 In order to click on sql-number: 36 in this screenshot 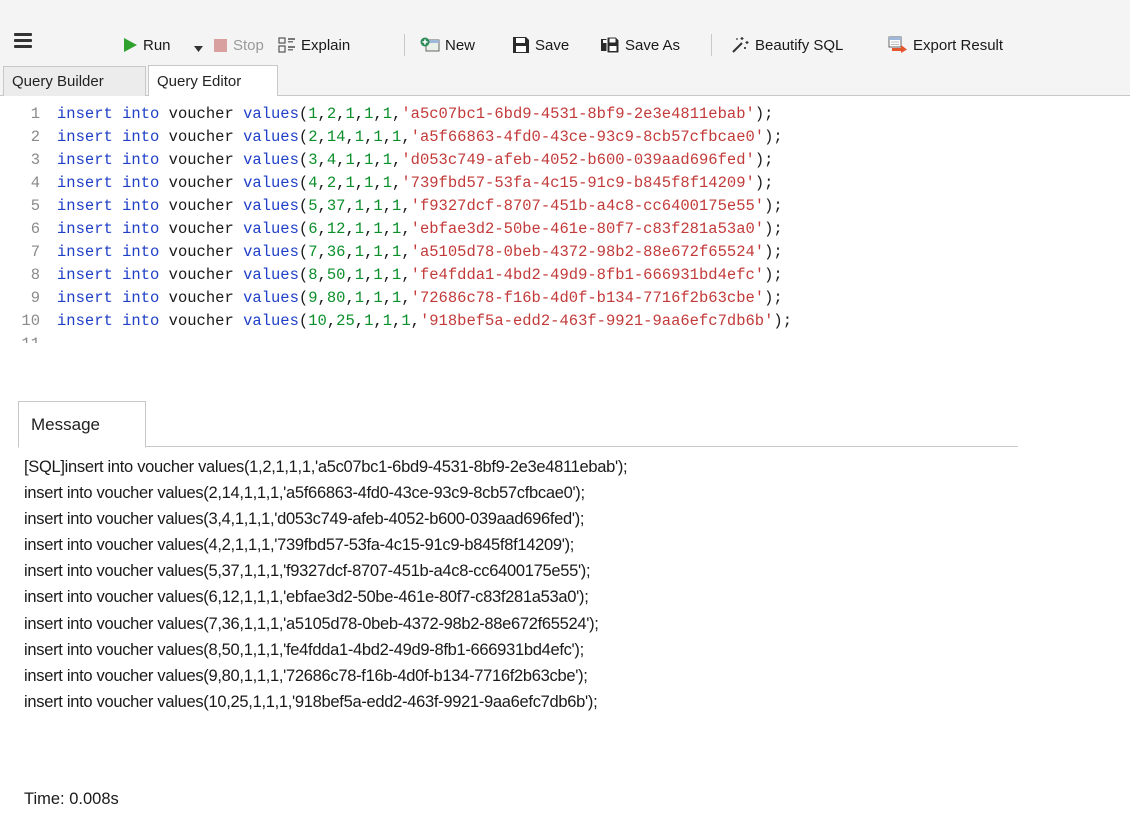, I will do `click(336, 252)`.